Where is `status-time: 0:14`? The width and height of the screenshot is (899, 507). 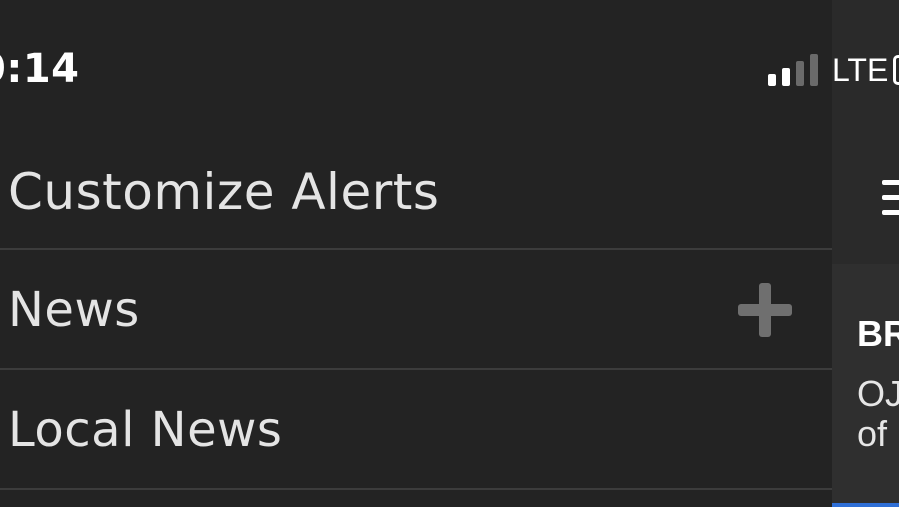
status-time: 0:14 is located at coordinates (40, 69).